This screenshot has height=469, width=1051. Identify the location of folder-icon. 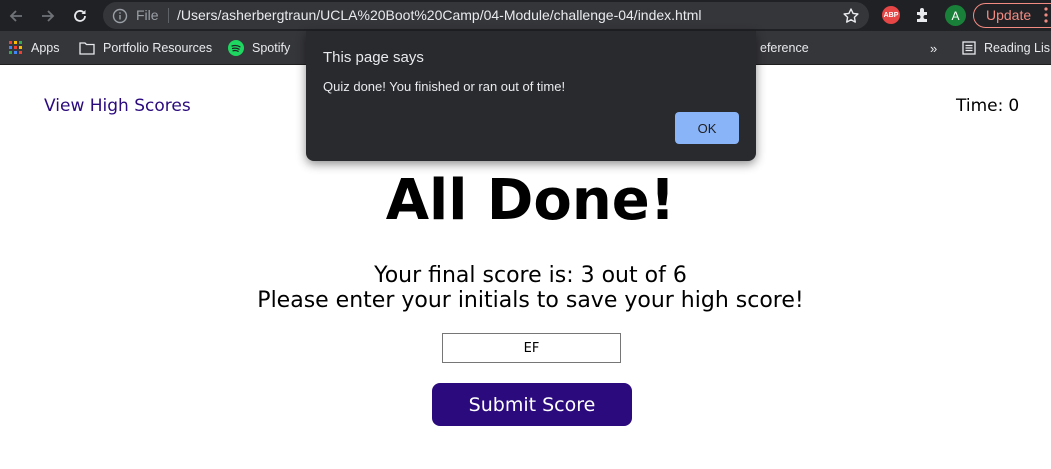
(87, 48).